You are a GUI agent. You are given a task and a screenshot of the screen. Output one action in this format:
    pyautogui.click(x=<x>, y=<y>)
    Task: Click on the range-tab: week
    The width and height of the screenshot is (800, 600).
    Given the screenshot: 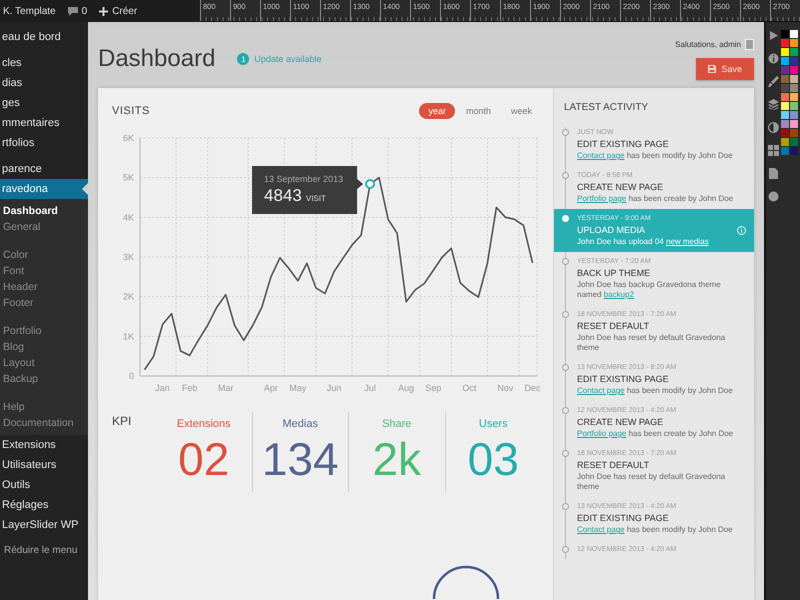 What is the action you would take?
    pyautogui.click(x=521, y=111)
    